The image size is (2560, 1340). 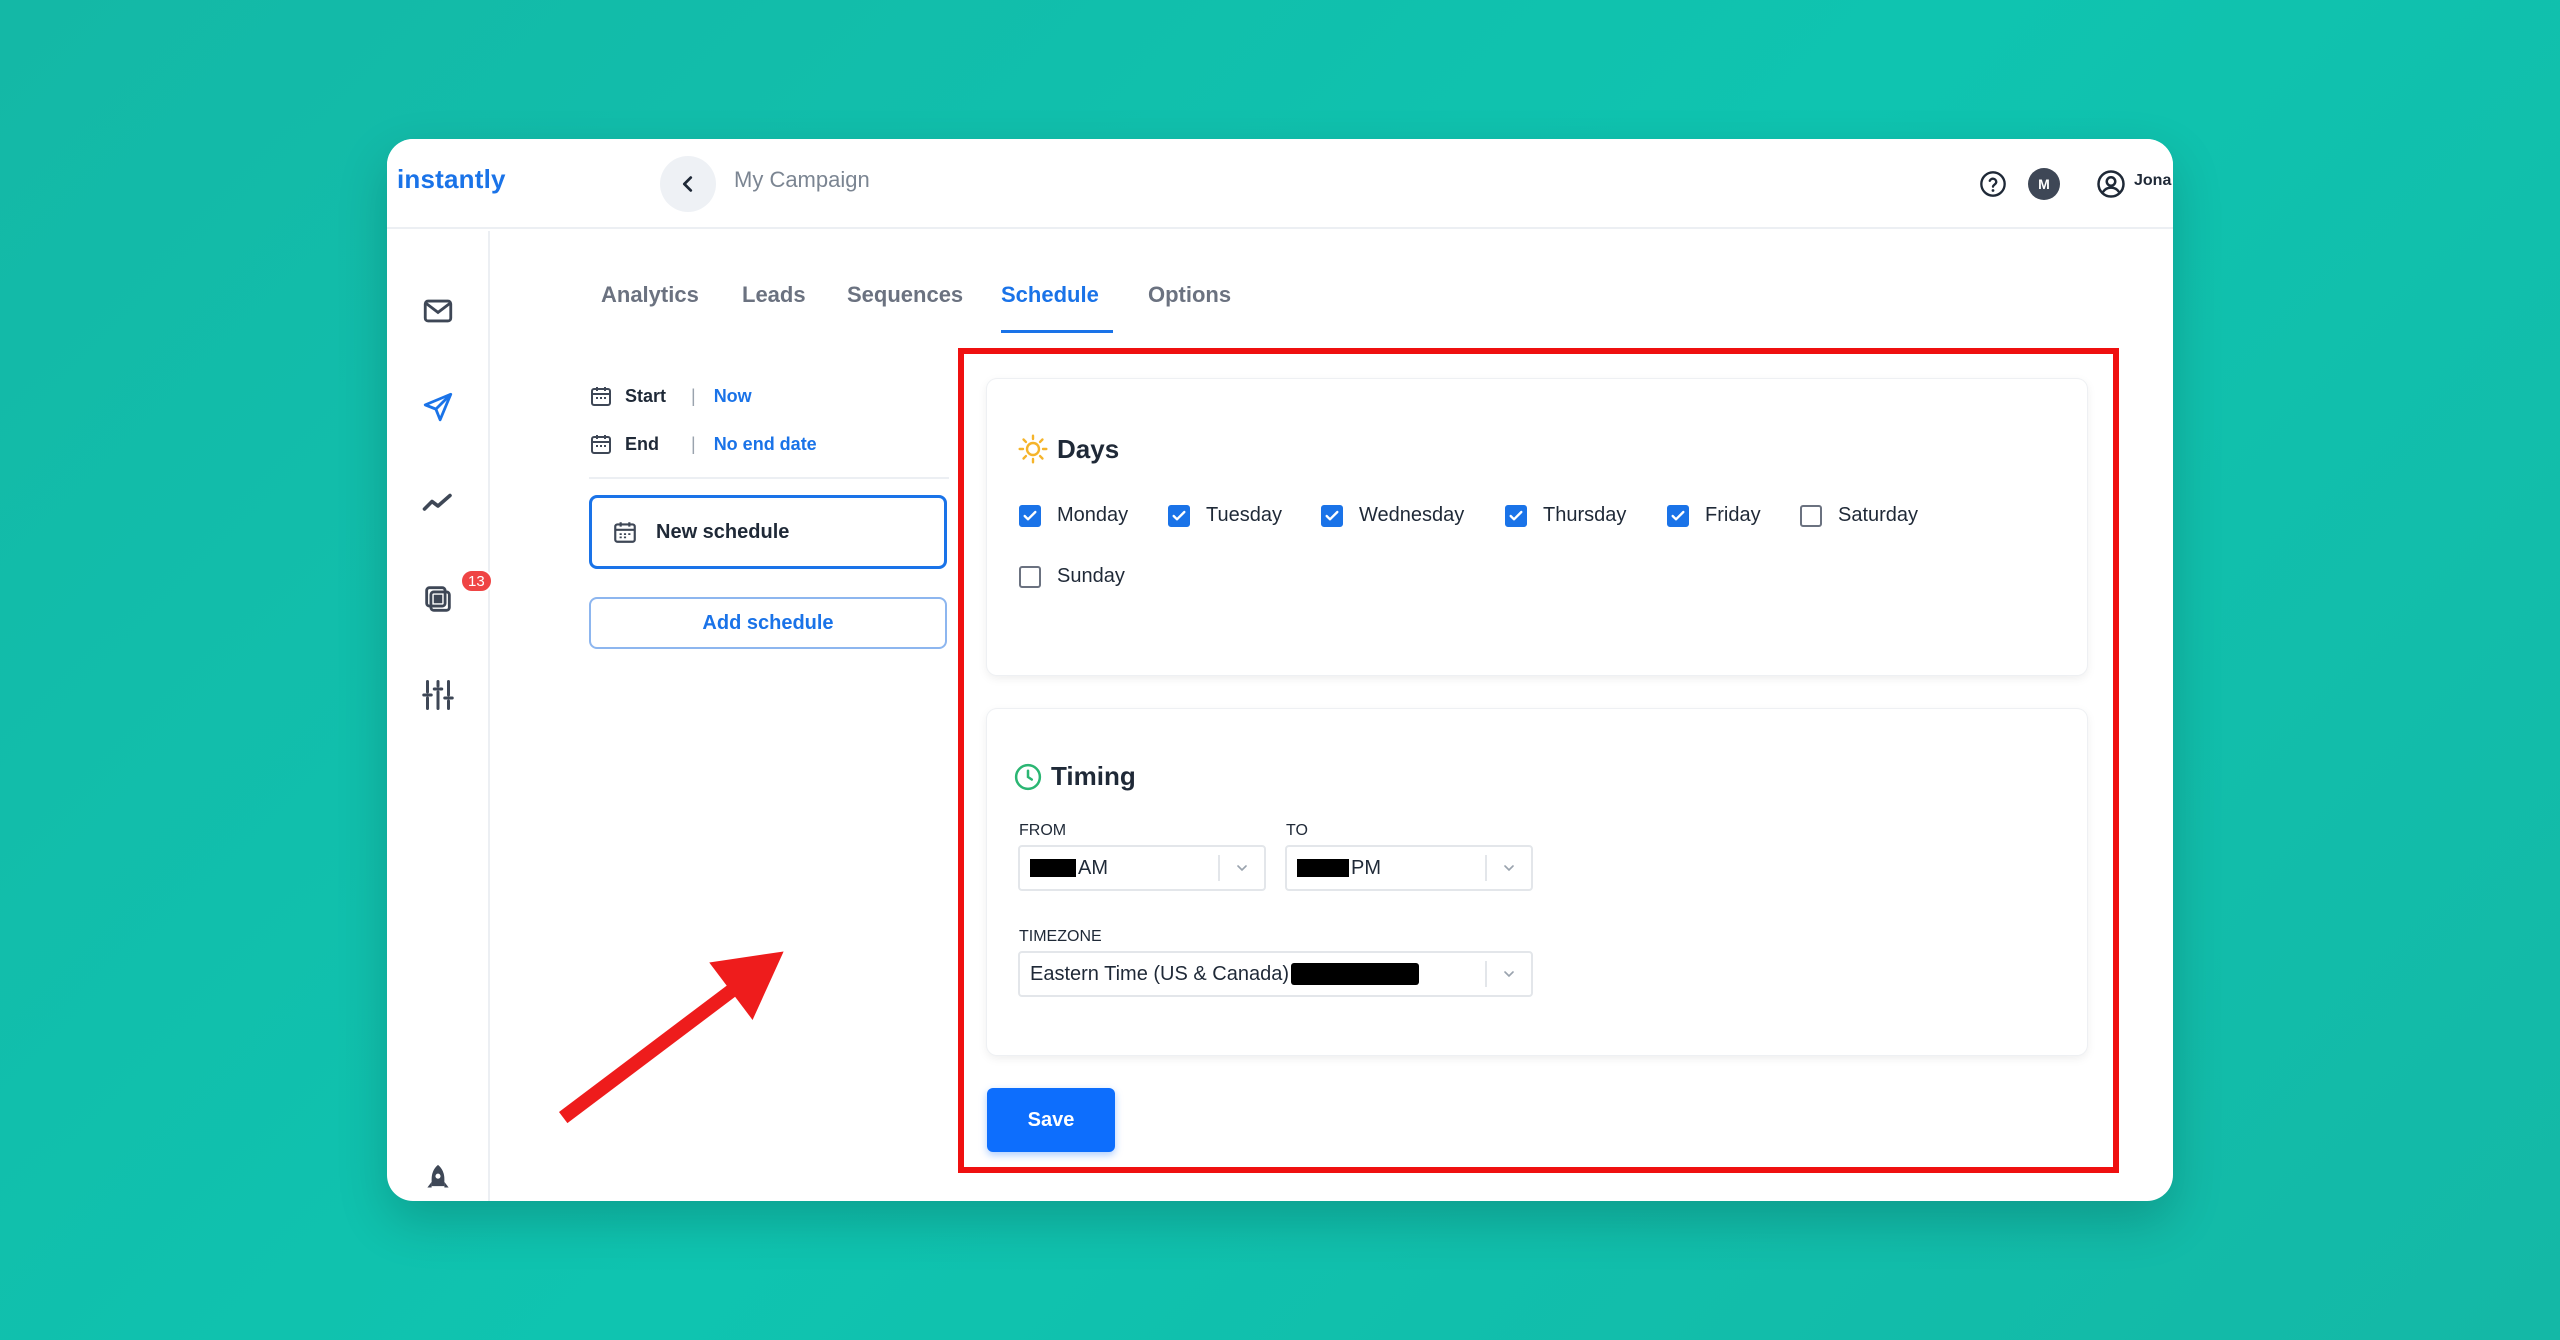 I want to click on day-friday: Friday, so click(x=1714, y=515).